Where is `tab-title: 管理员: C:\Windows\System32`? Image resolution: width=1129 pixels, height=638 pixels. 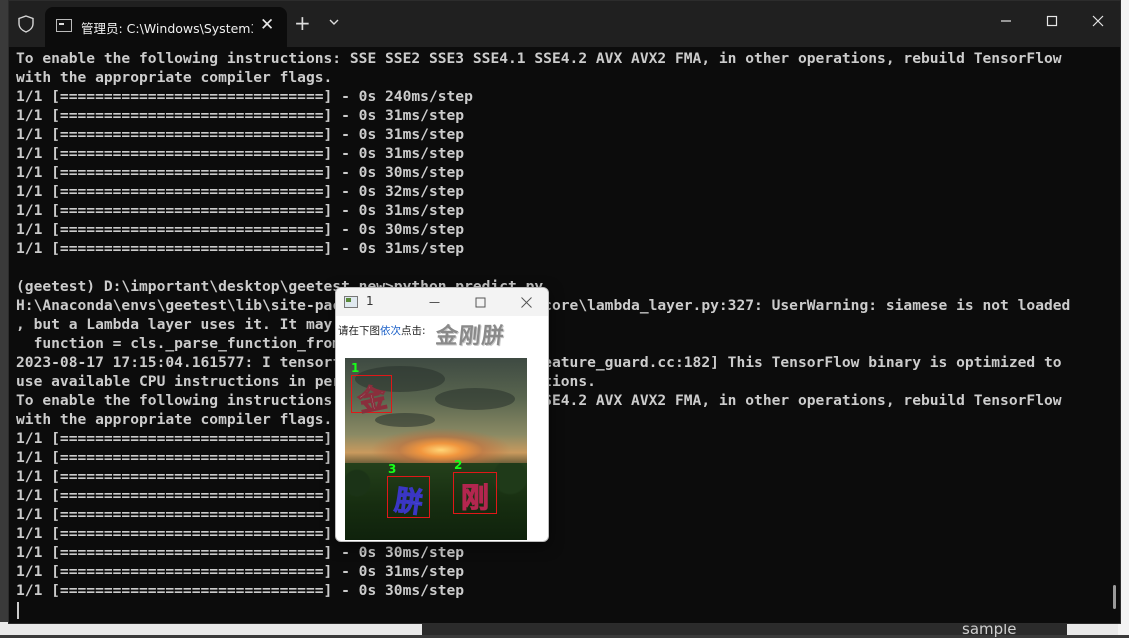 tab-title: 管理员: C:\Windows\System32 is located at coordinates (167, 28).